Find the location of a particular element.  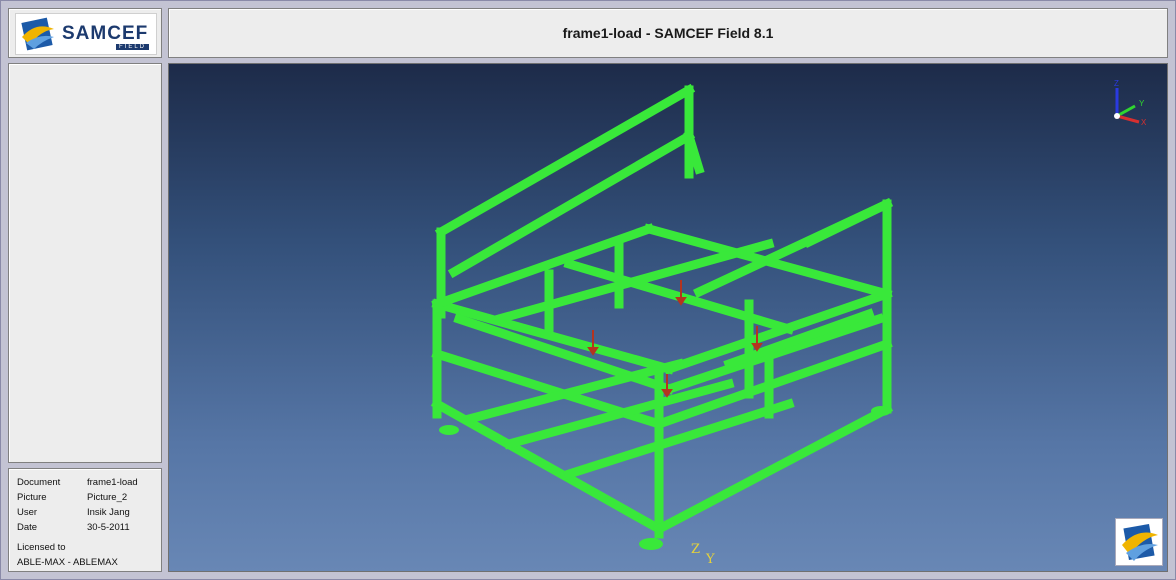

info-value: Insik Jang is located at coordinates (108, 512).